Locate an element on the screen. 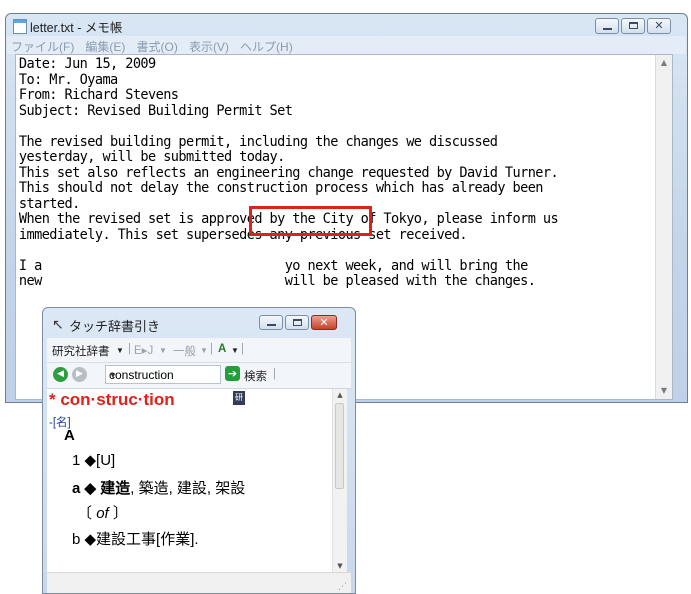 This screenshot has height=594, width=691. text-line: I a yo next week, and will bring the is located at coordinates (273, 265).